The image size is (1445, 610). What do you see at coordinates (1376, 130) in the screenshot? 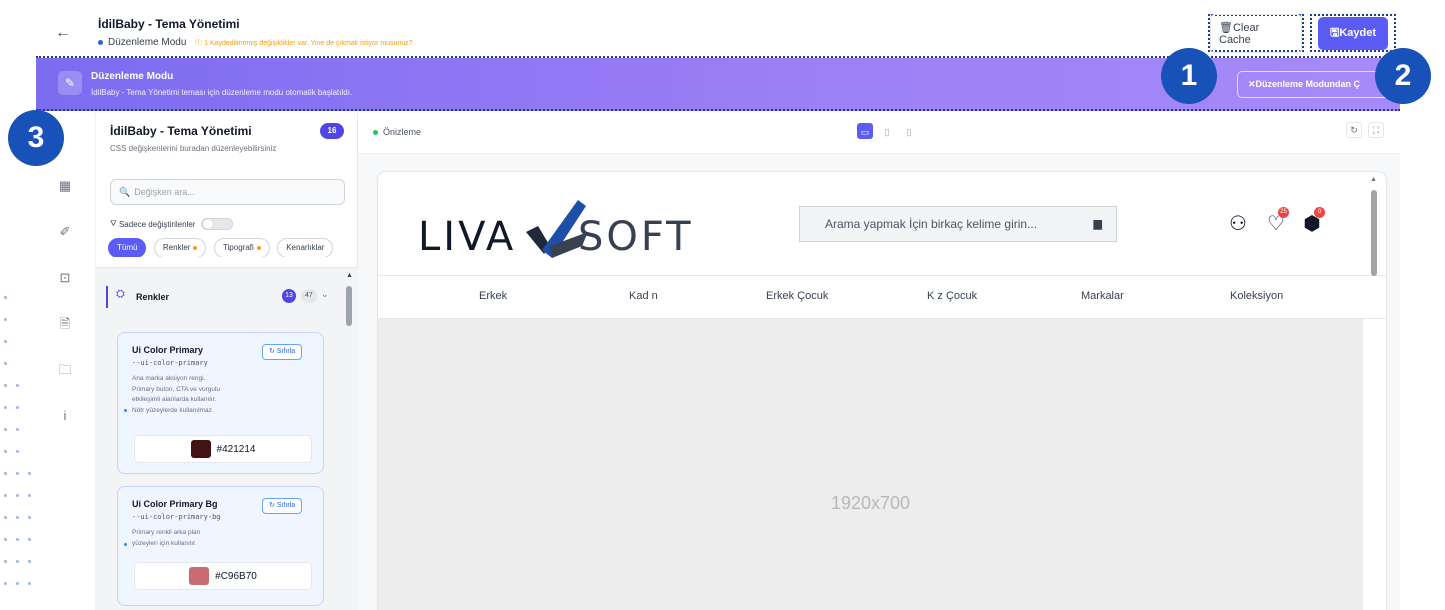
I see `fullscreen-icon: ⛶` at bounding box center [1376, 130].